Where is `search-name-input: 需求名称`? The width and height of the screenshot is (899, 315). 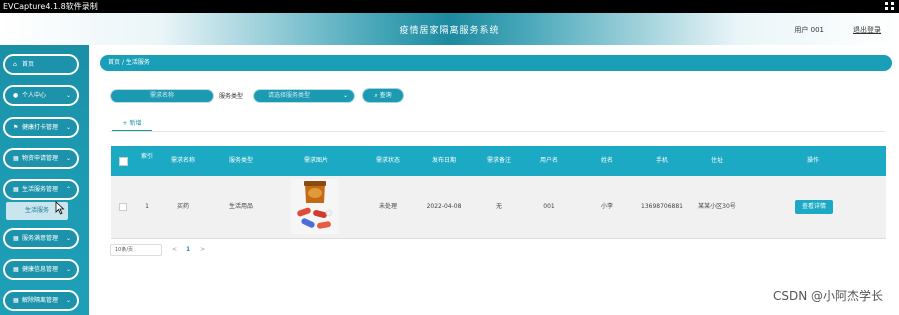 search-name-input: 需求名称 is located at coordinates (162, 96).